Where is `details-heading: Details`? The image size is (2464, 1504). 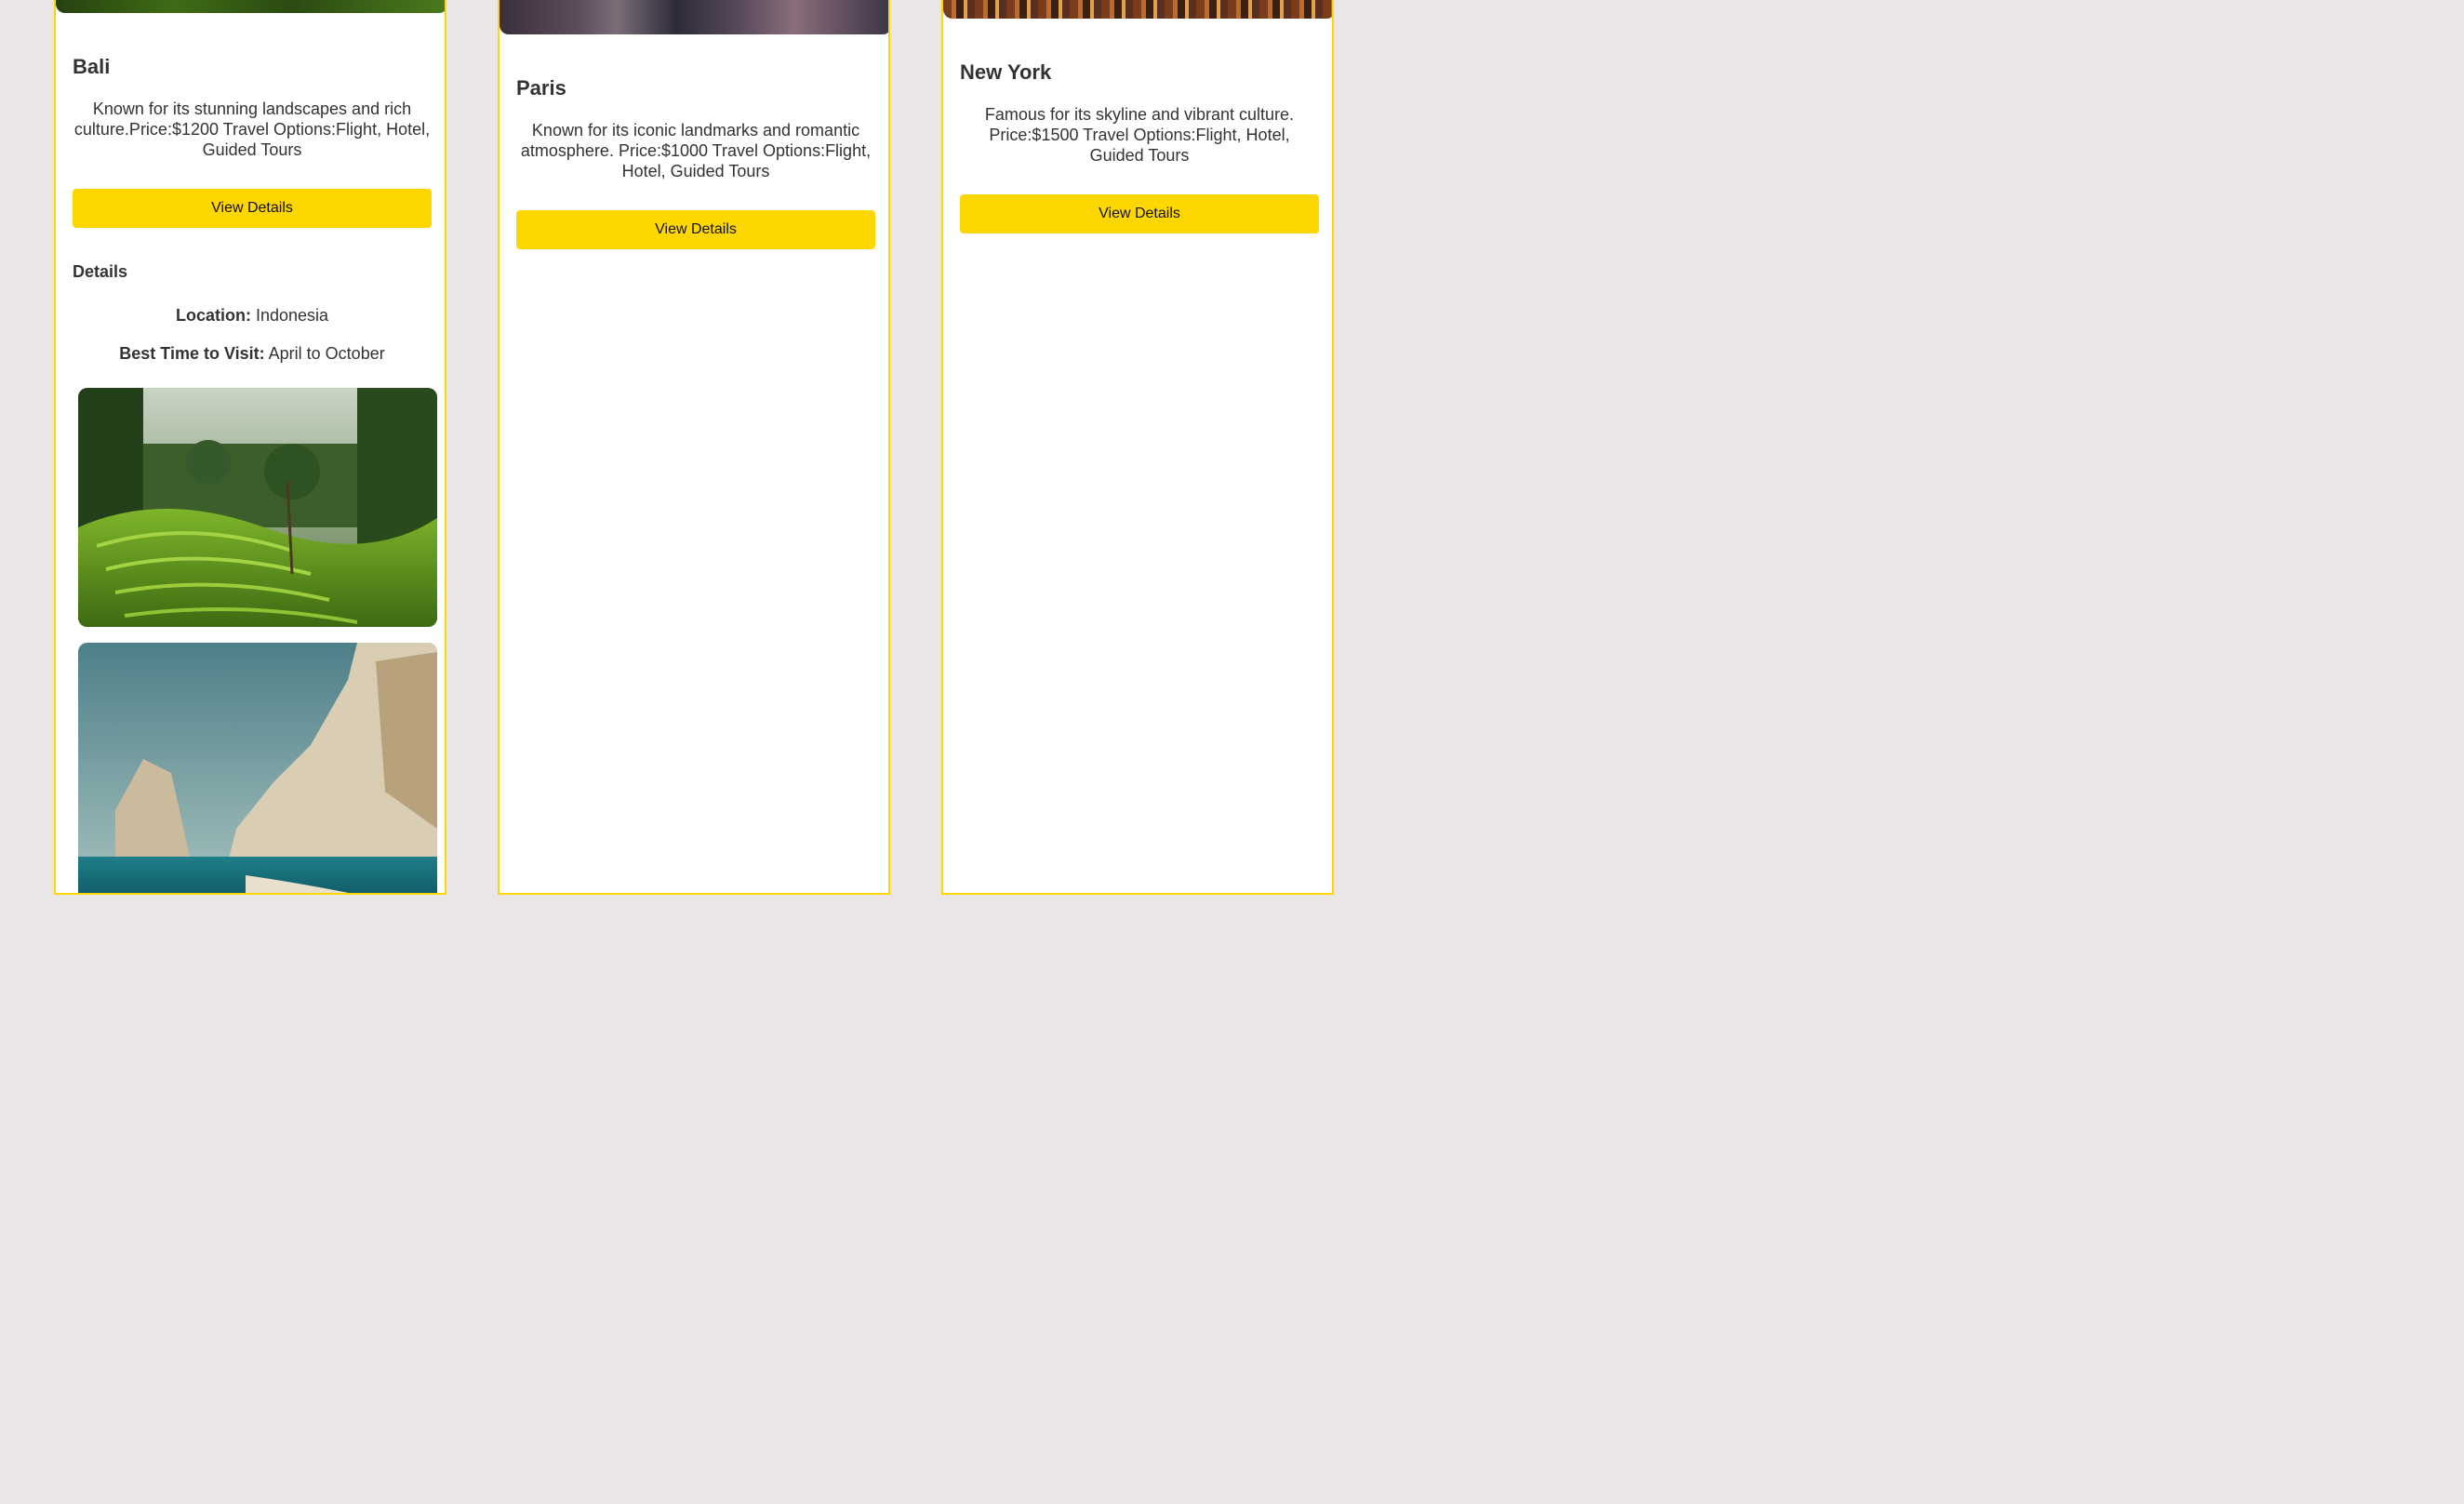
details-heading: Details is located at coordinates (100, 271).